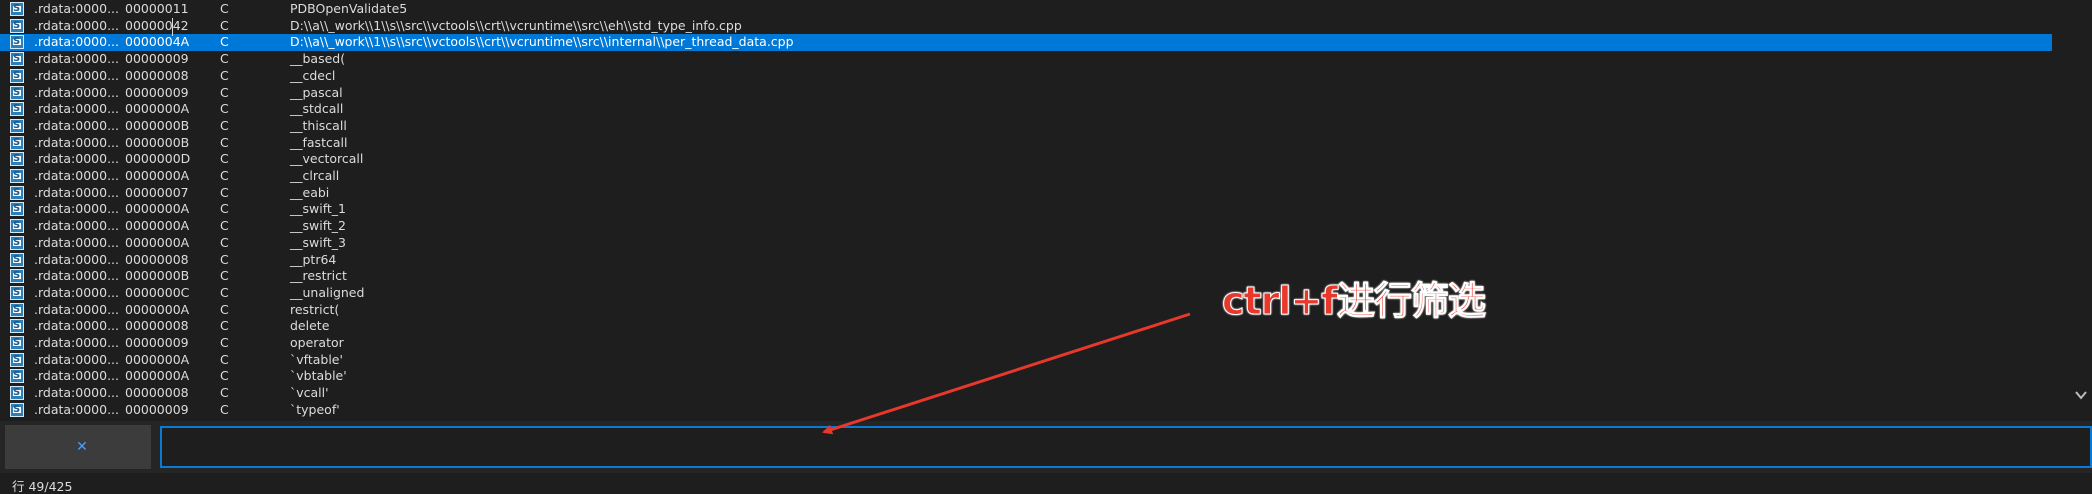 The width and height of the screenshot is (2092, 494). I want to click on string-cell: __restrict, so click(318, 276).